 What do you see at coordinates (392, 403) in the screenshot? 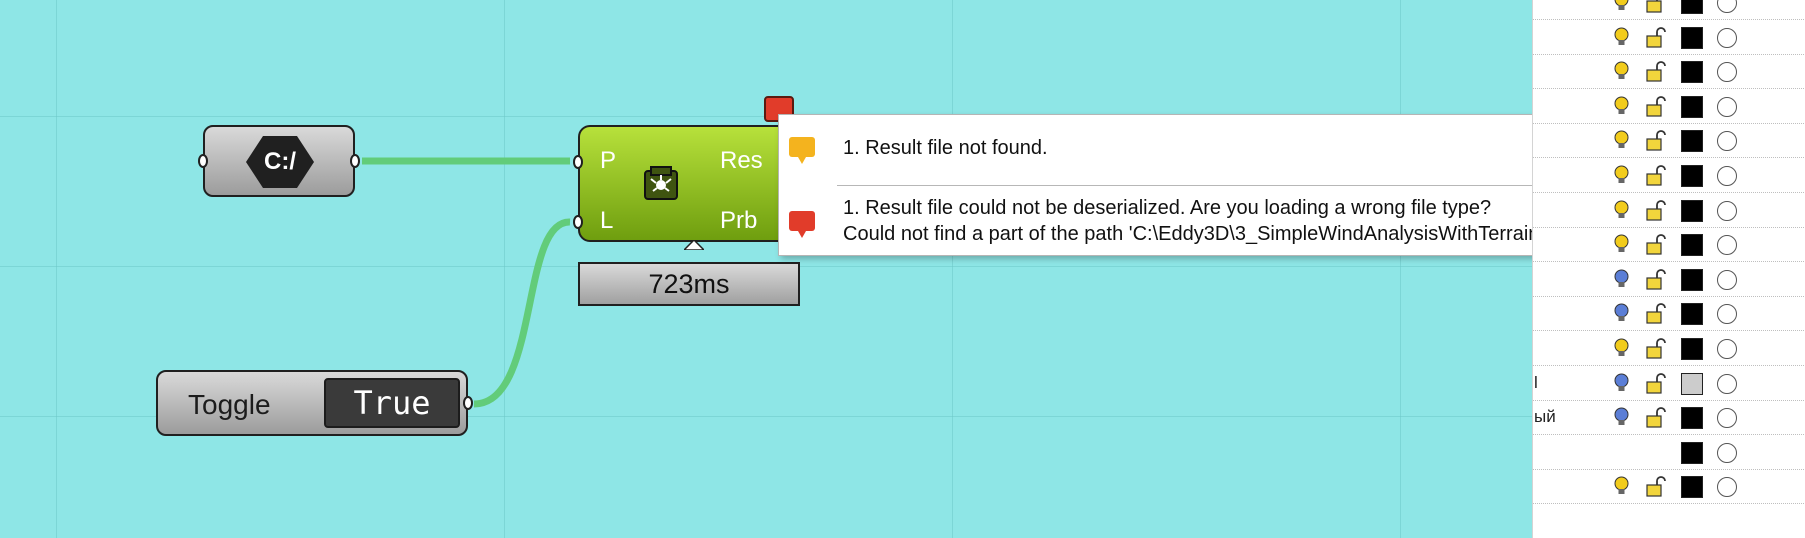
I see `toggle-value-button: True` at bounding box center [392, 403].